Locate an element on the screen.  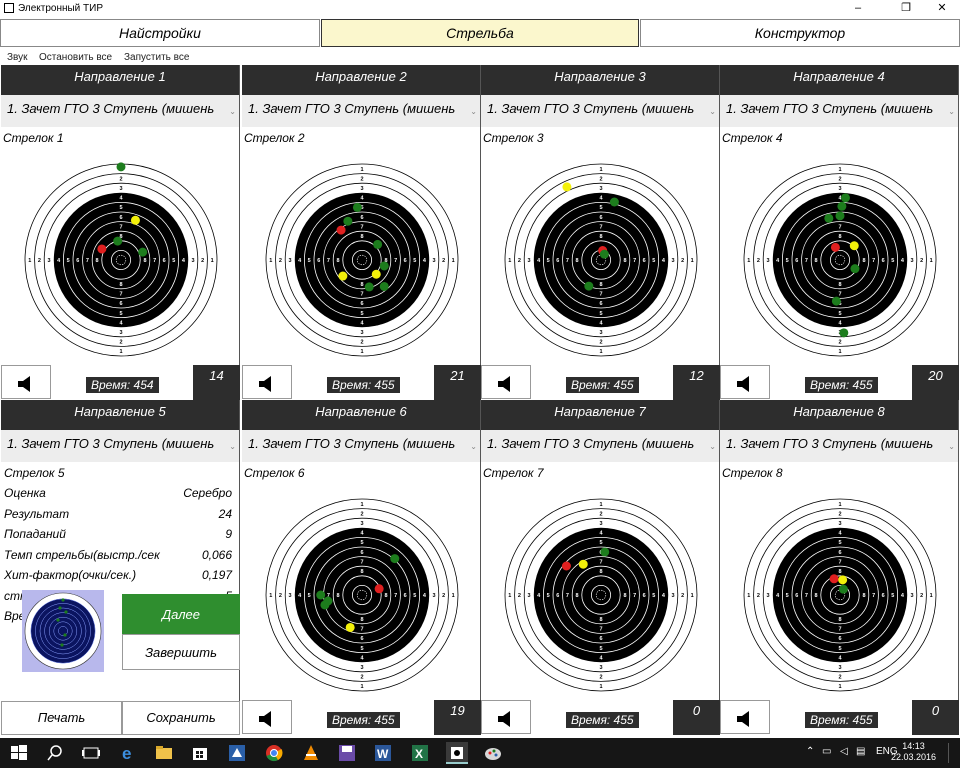
search-icon is located at coordinates (55, 753).